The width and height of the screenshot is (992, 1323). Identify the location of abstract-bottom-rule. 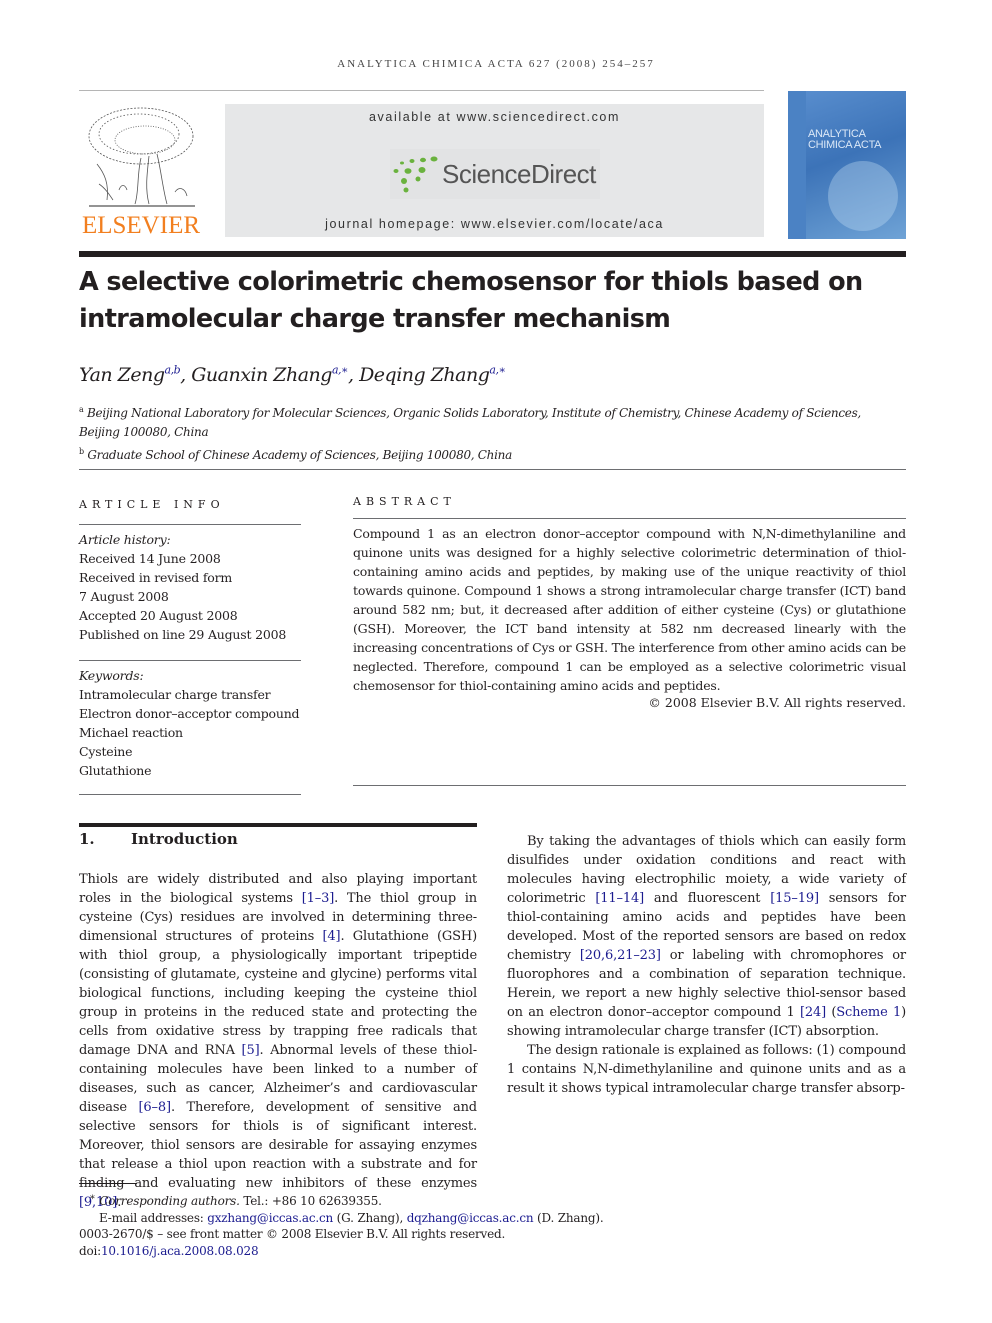
(629, 785).